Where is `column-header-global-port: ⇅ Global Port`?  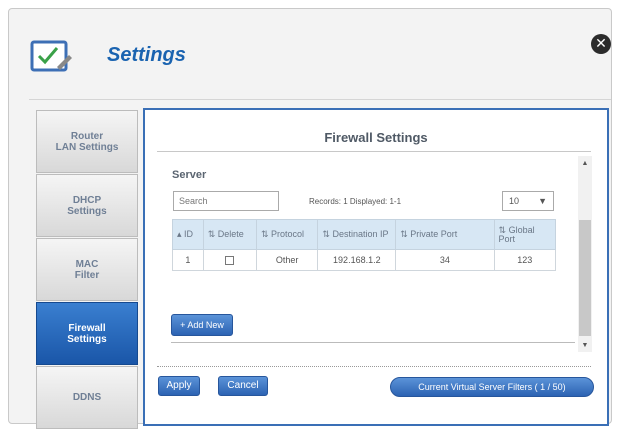 column-header-global-port: ⇅ Global Port is located at coordinates (525, 234).